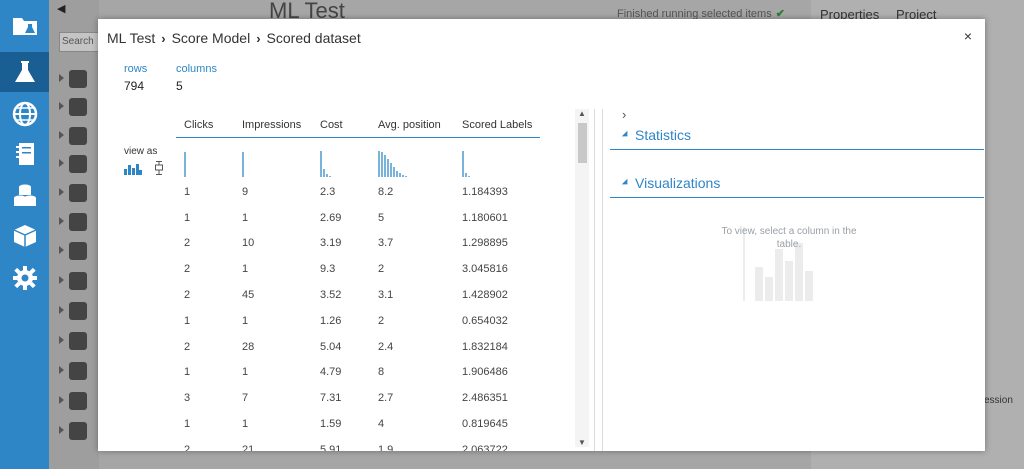 This screenshot has height=469, width=1024. Describe the element at coordinates (273, 398) in the screenshot. I see `table-cell: 7` at that location.